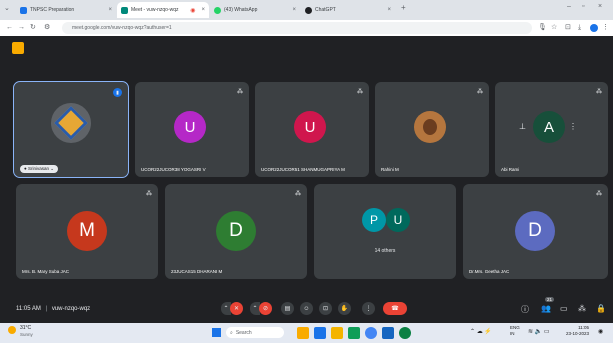  Describe the element at coordinates (542, 28) in the screenshot. I see `mic-permission-icon: 🎙` at that location.